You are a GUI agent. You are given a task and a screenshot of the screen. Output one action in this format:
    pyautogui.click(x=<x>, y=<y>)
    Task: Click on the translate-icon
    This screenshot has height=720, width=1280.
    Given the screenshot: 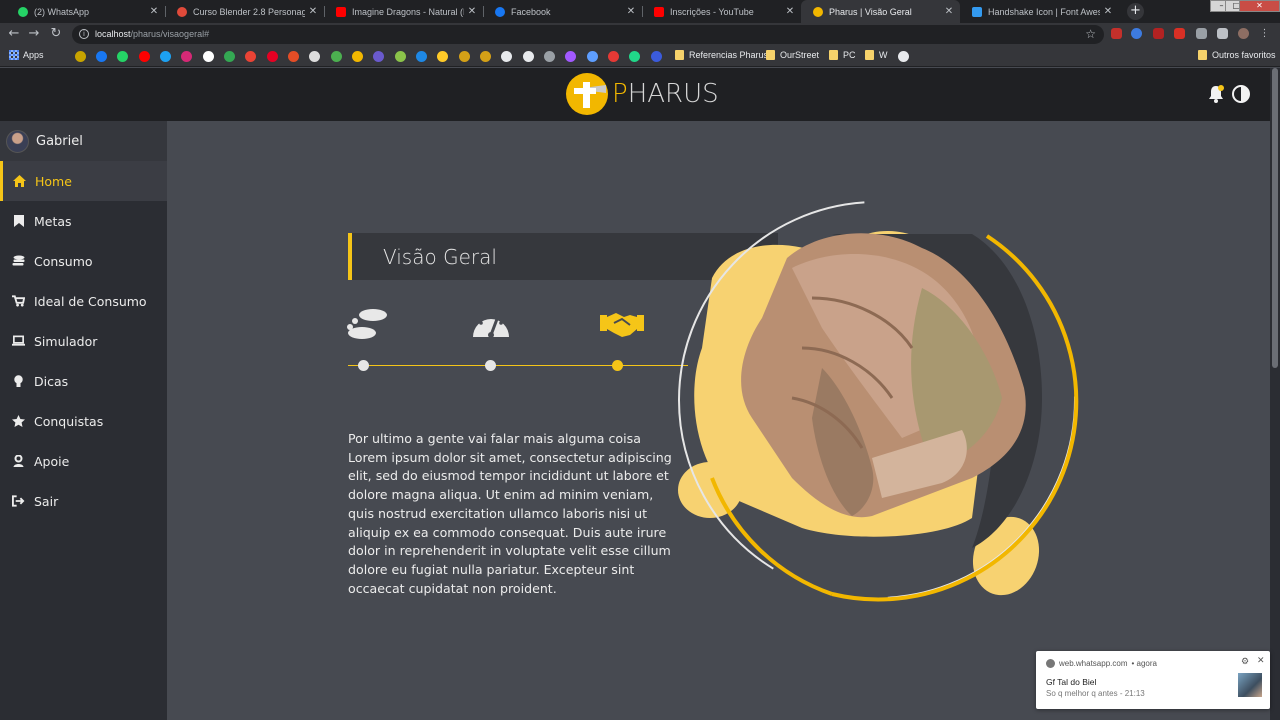 What is the action you would take?
    pyautogui.click(x=1136, y=33)
    